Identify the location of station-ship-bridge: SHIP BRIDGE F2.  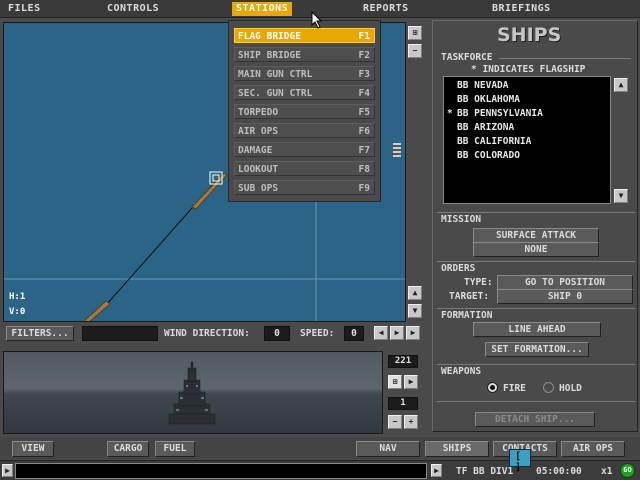
(304, 54).